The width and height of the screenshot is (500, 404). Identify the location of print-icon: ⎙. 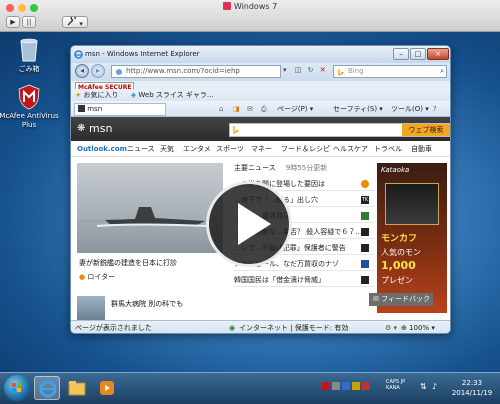
(264, 109).